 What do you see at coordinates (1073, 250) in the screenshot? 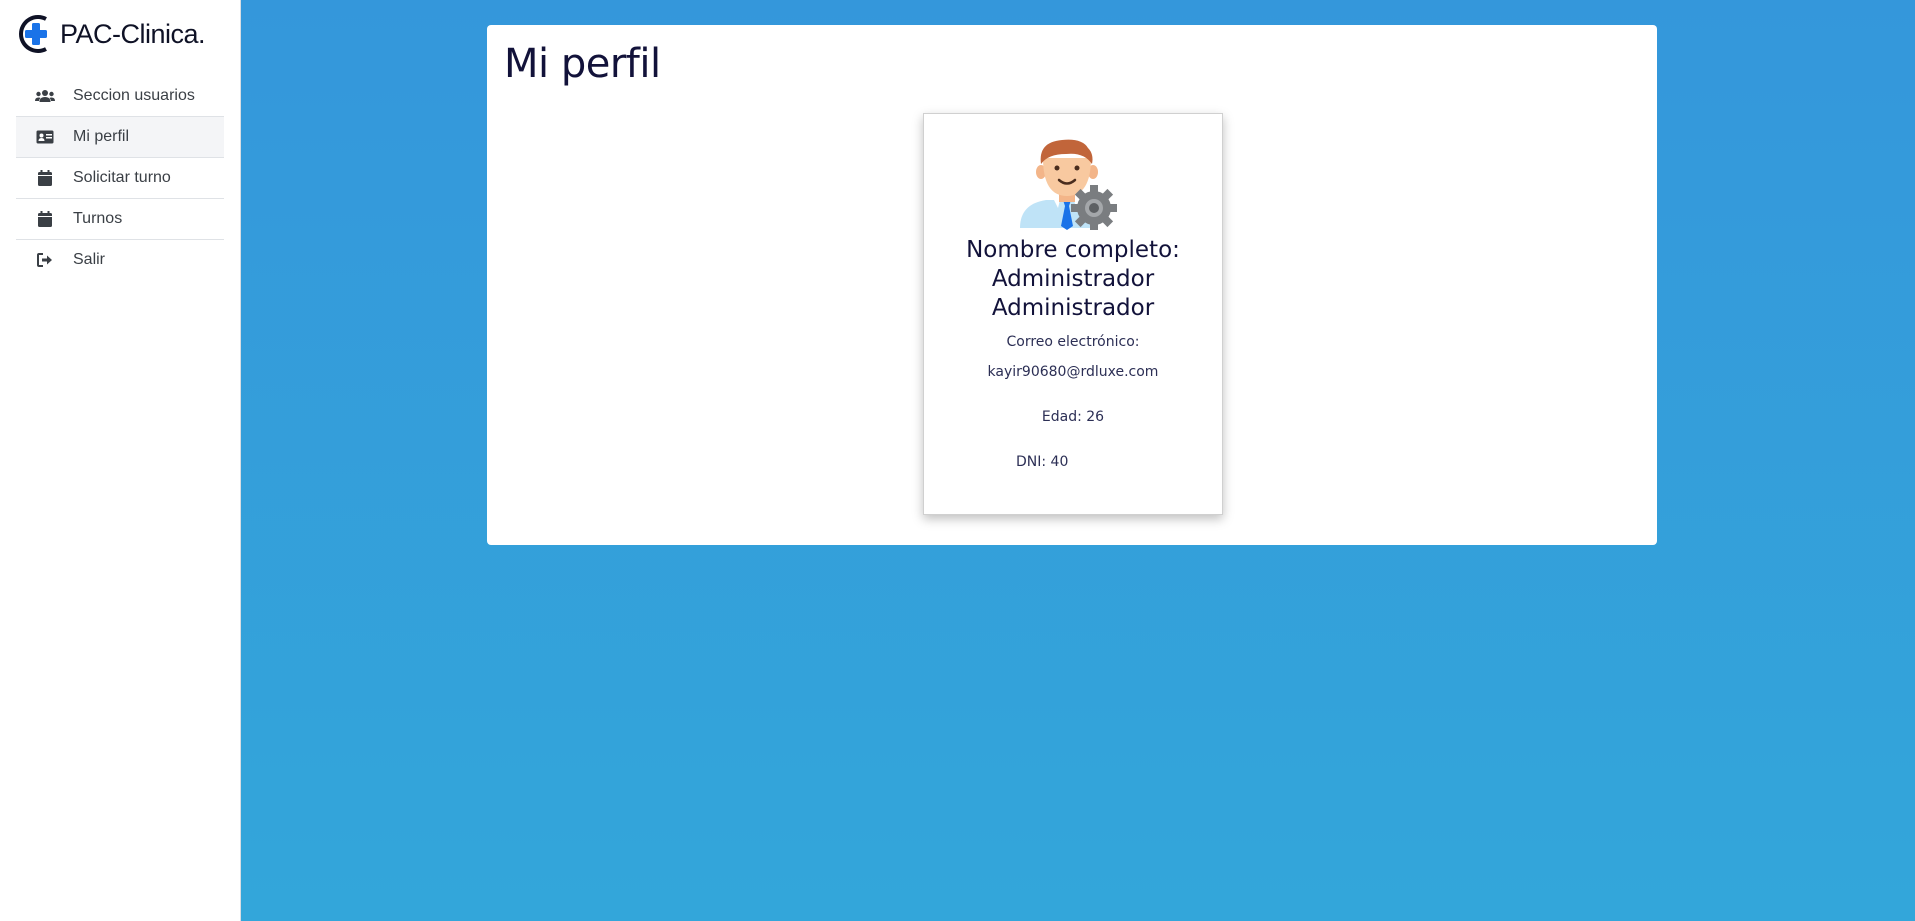
I see `full-name-label: Nombre completo:` at bounding box center [1073, 250].